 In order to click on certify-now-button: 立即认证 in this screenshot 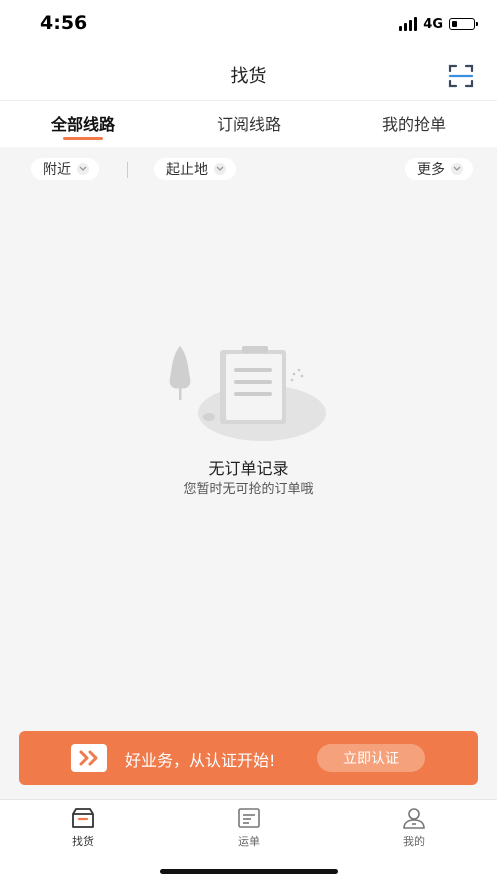, I will do `click(371, 758)`.